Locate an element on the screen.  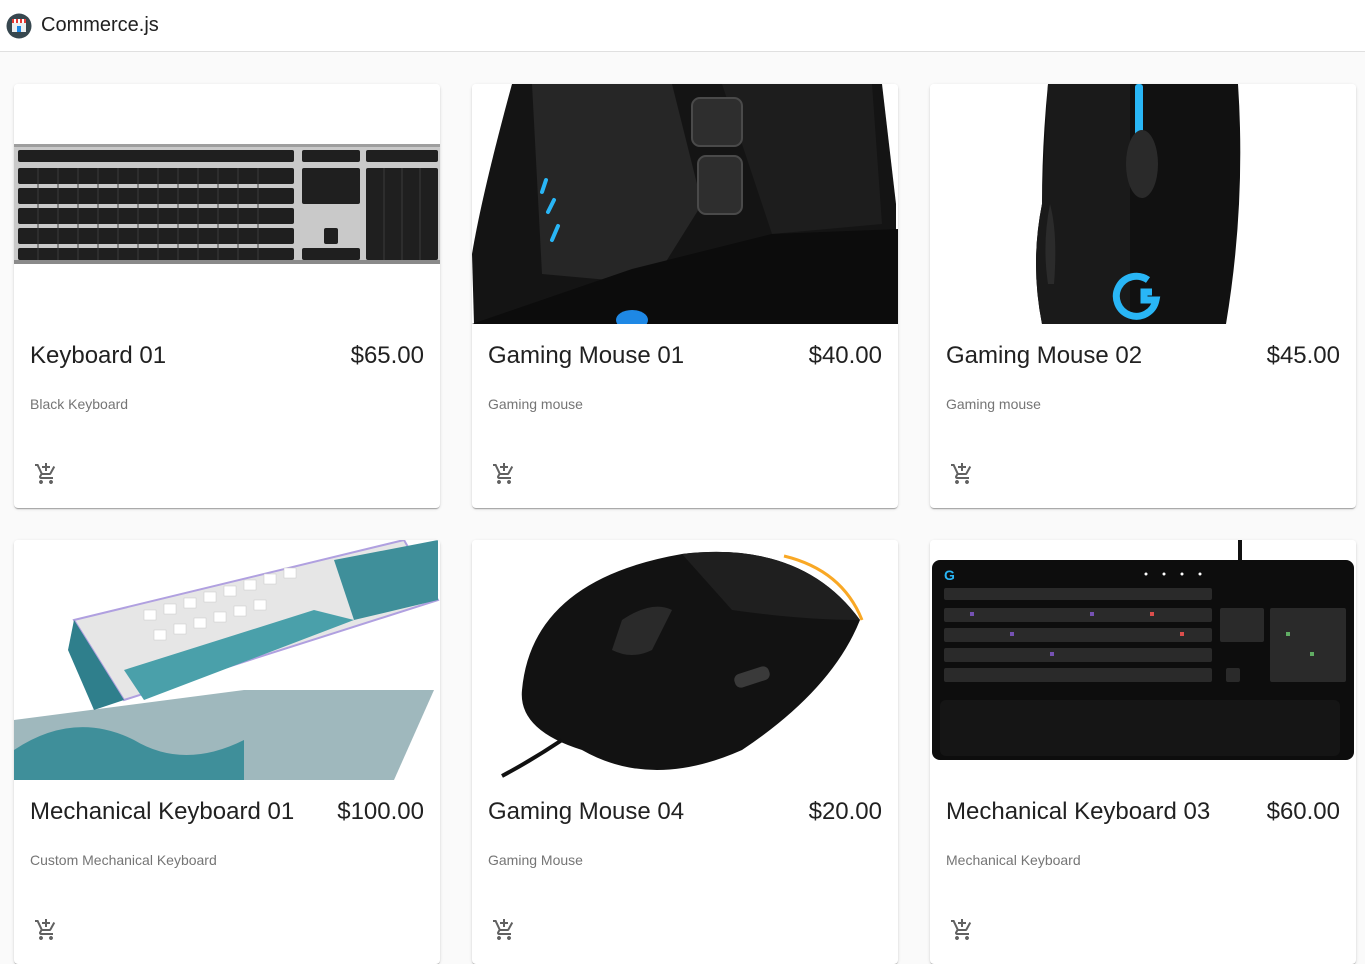
product-card: Gaming Mouse 04 $20.00 Gaming Mouse is located at coordinates (685, 752).